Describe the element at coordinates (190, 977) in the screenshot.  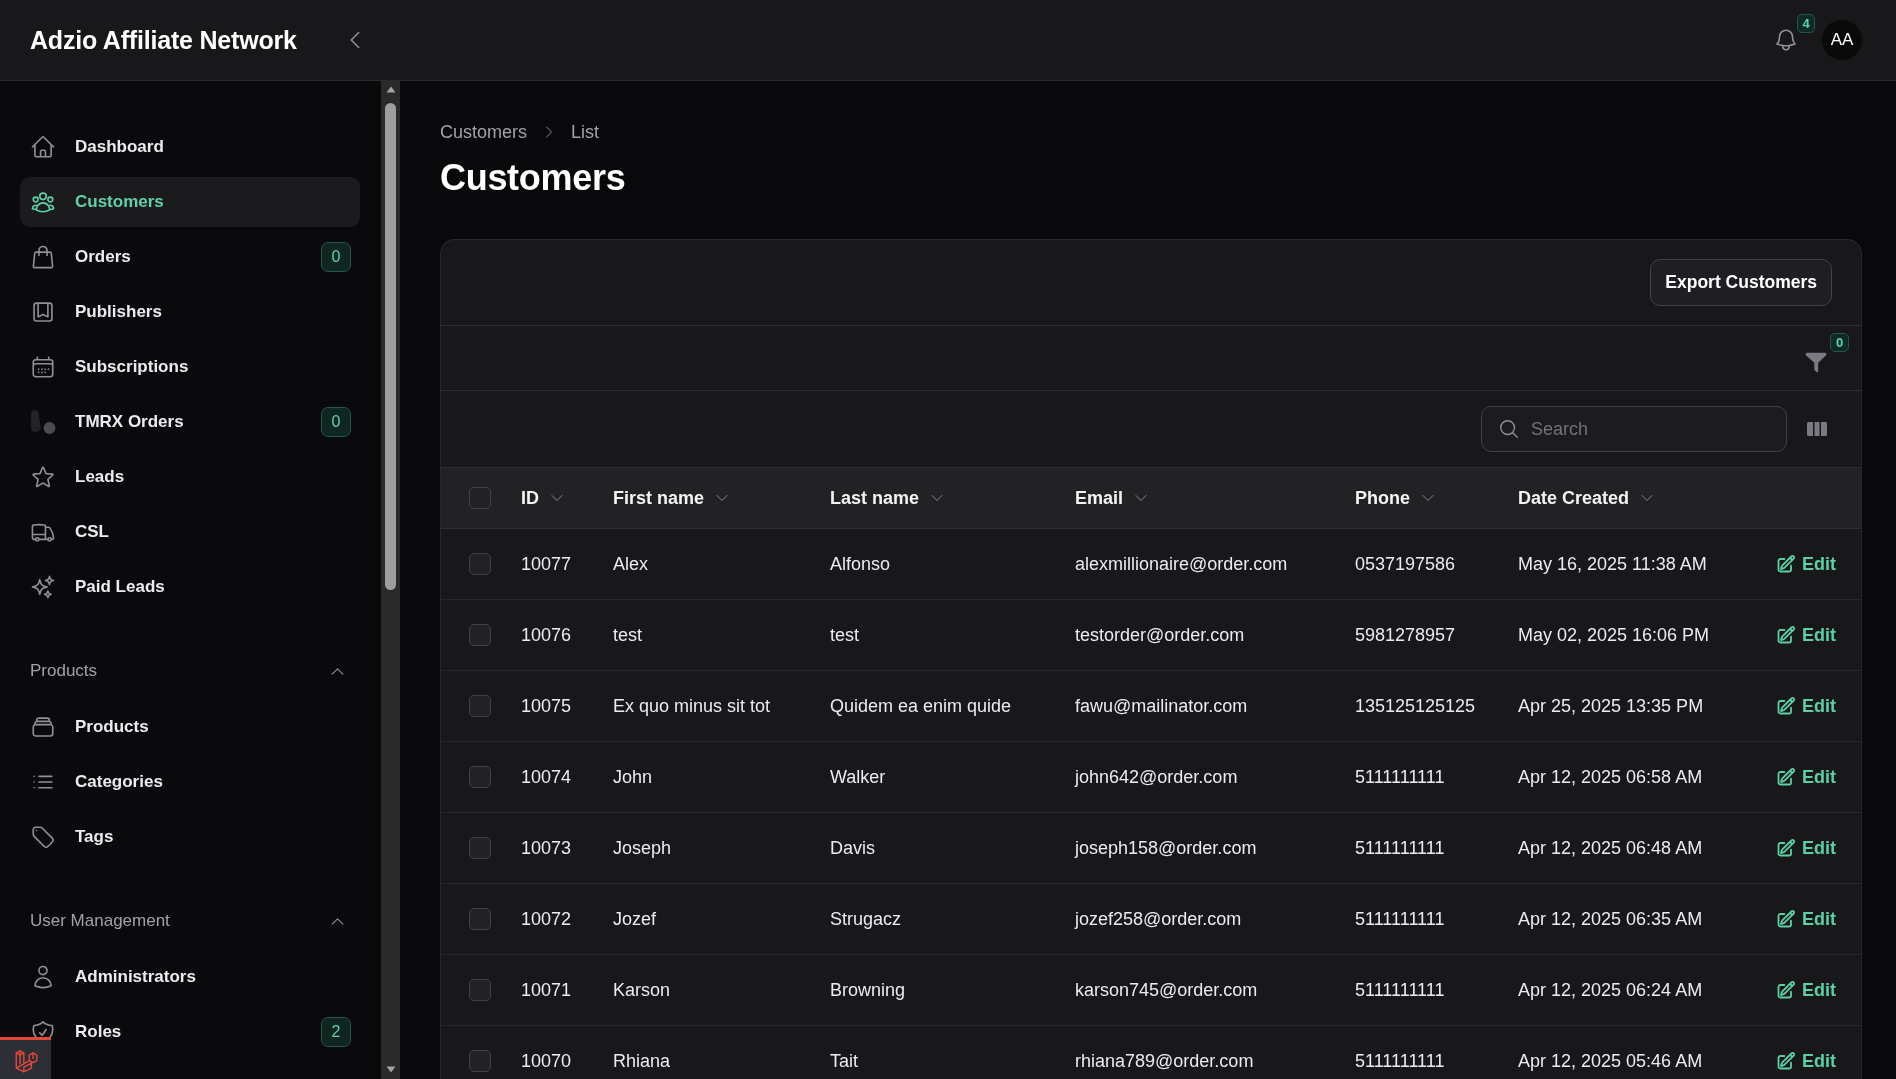
I see `nav-item: Administrators` at that location.